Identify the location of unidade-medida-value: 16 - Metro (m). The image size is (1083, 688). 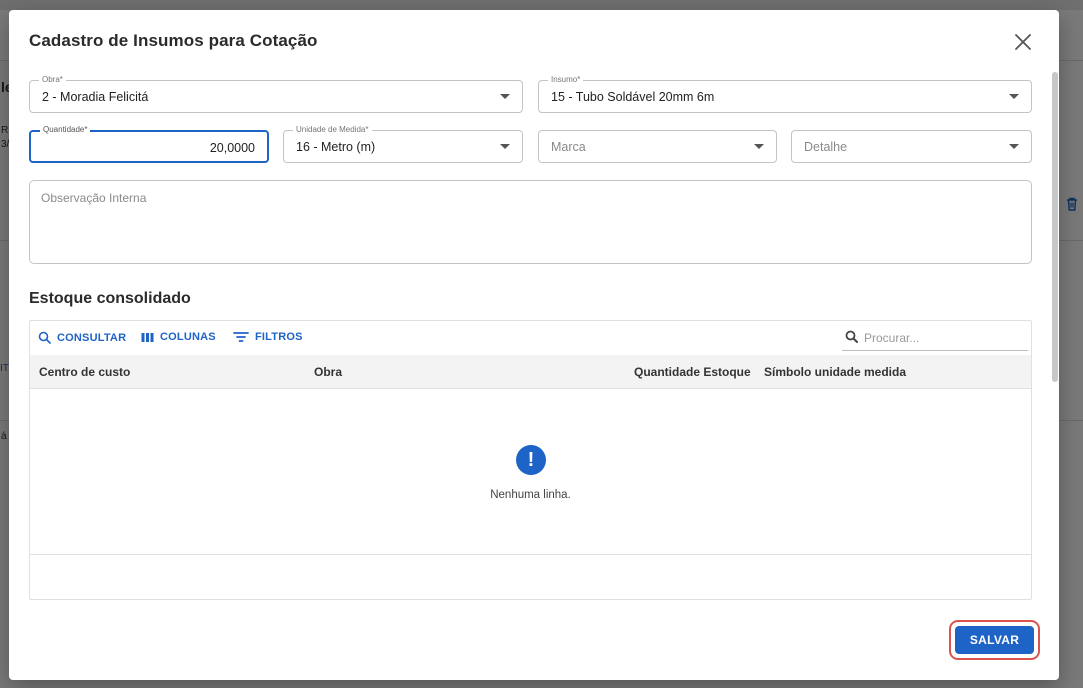
(336, 147).